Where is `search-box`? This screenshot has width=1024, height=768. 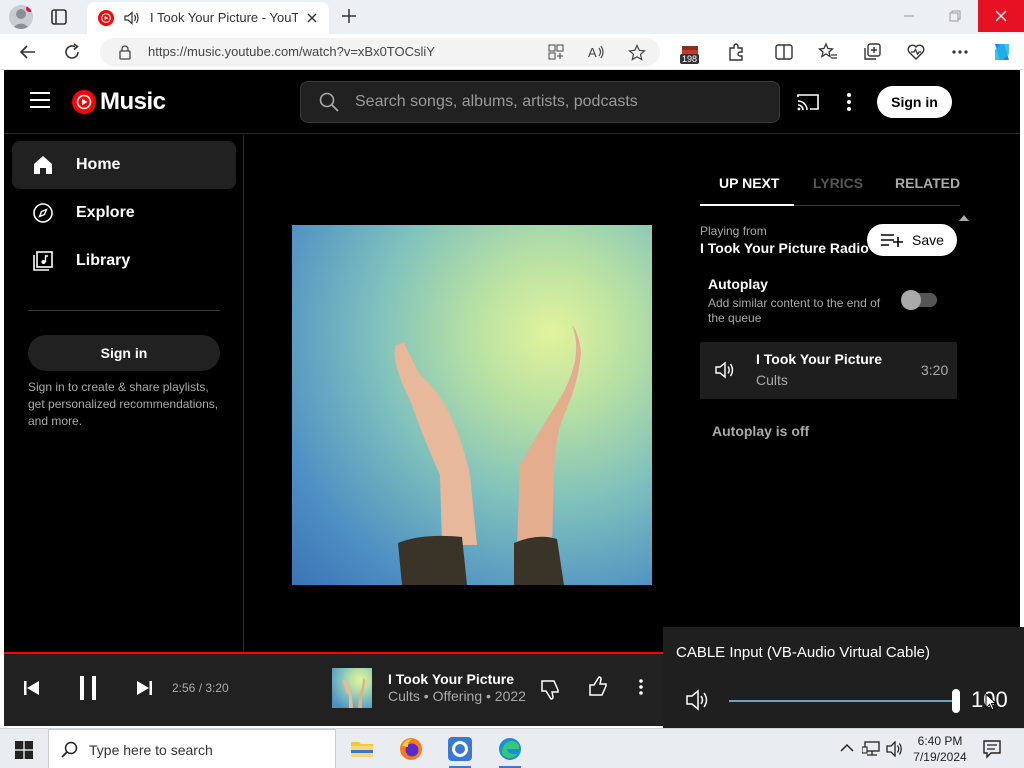 search-box is located at coordinates (540, 102).